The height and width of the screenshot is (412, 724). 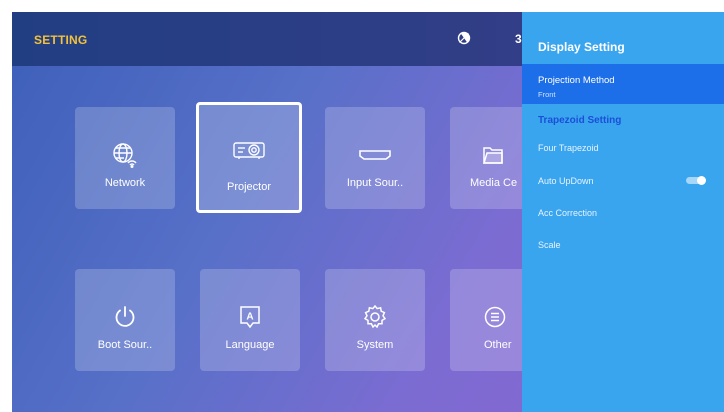 What do you see at coordinates (568, 213) in the screenshot?
I see `item-label: Acc Correction` at bounding box center [568, 213].